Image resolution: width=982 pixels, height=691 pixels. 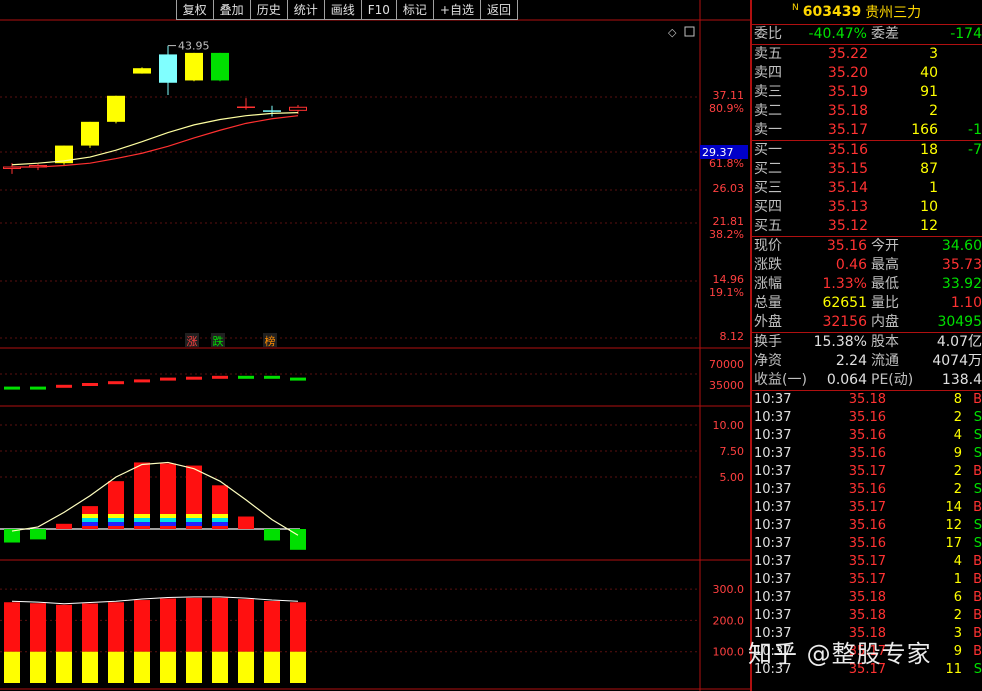 I want to click on toolbar-button-2: 历史, so click(x=269, y=10).